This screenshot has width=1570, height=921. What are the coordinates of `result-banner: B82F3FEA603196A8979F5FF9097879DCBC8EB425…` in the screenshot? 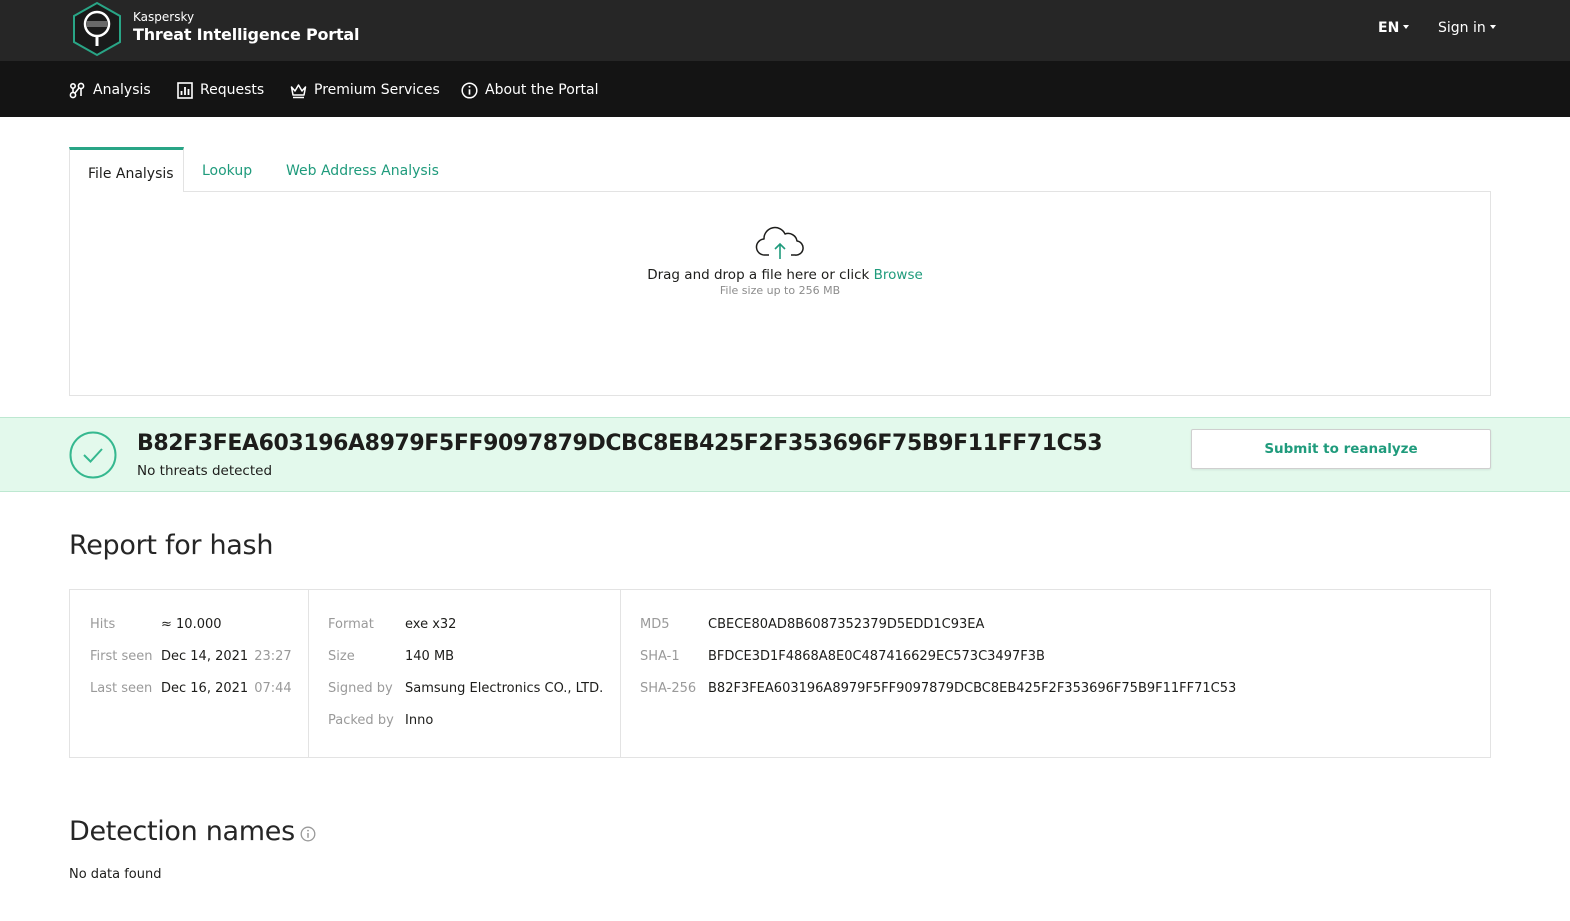 It's located at (785, 454).